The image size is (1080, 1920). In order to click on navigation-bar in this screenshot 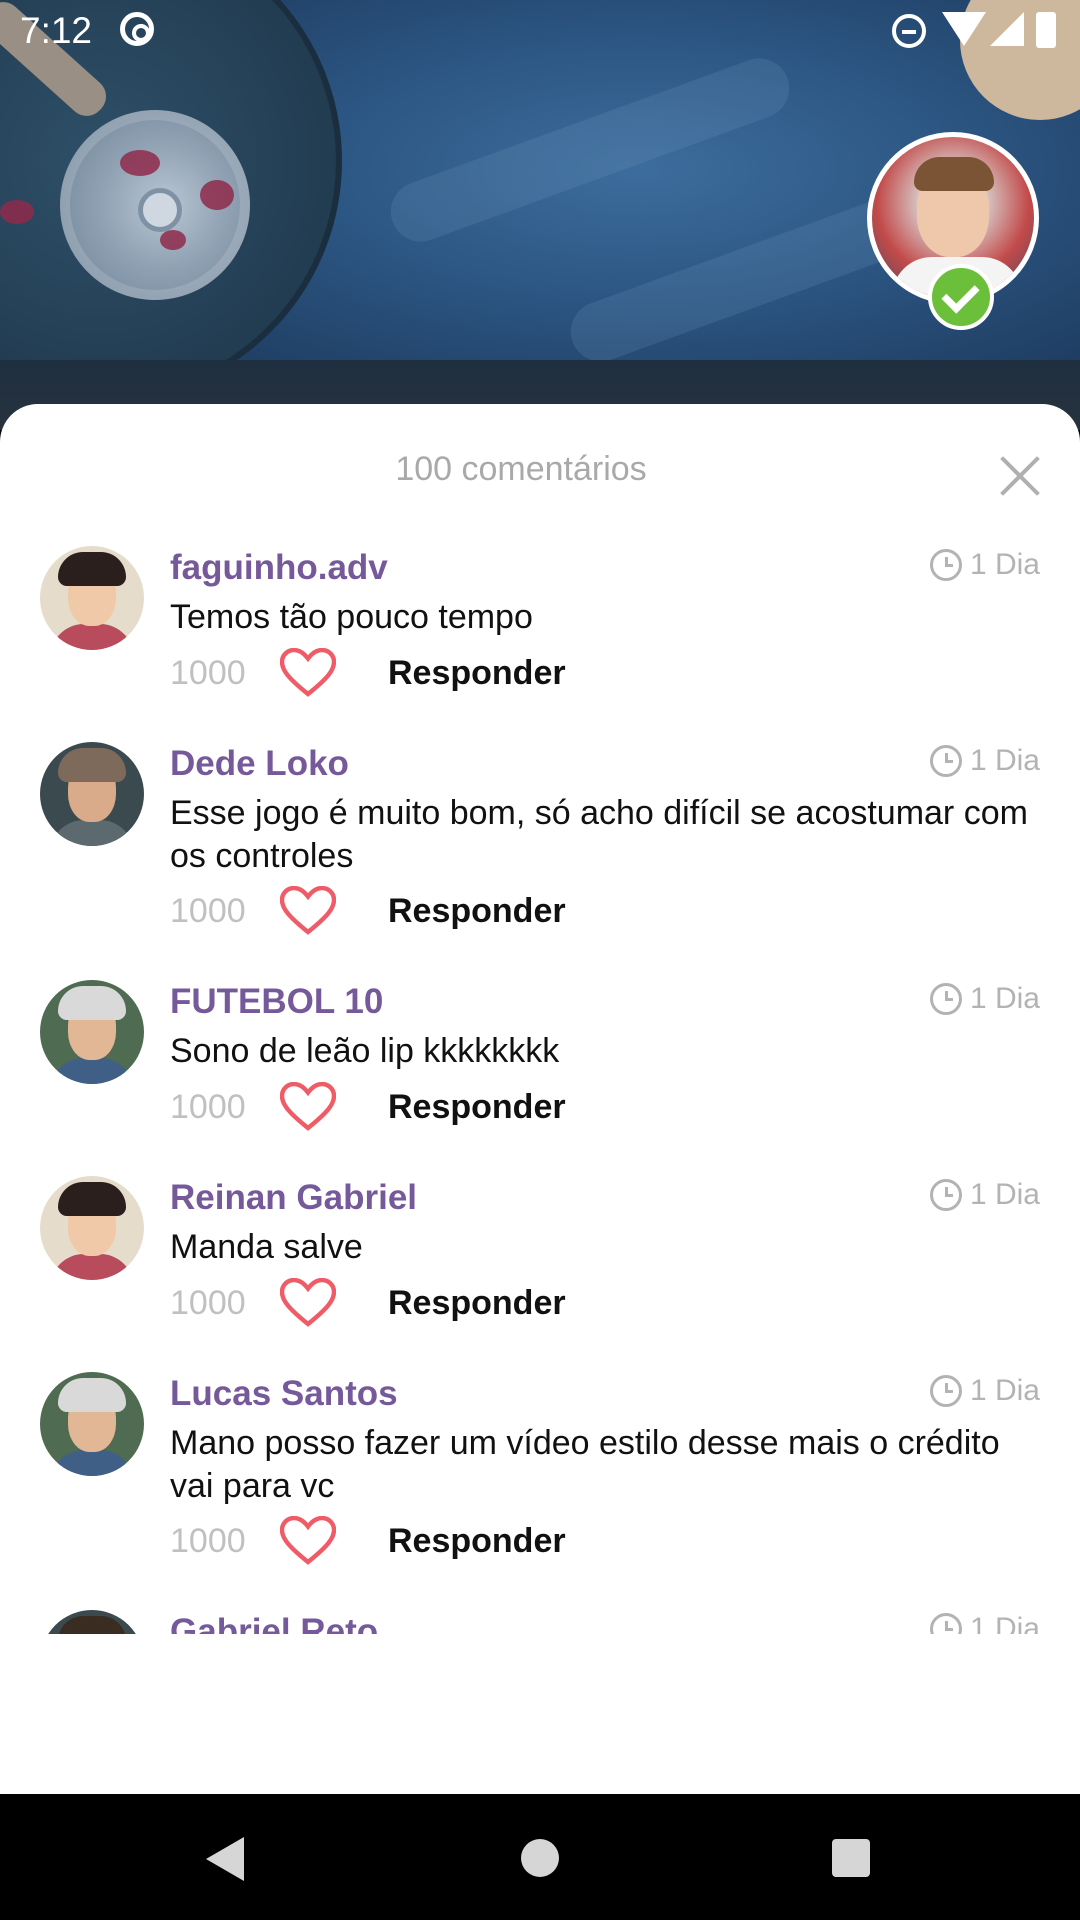, I will do `click(540, 1857)`.